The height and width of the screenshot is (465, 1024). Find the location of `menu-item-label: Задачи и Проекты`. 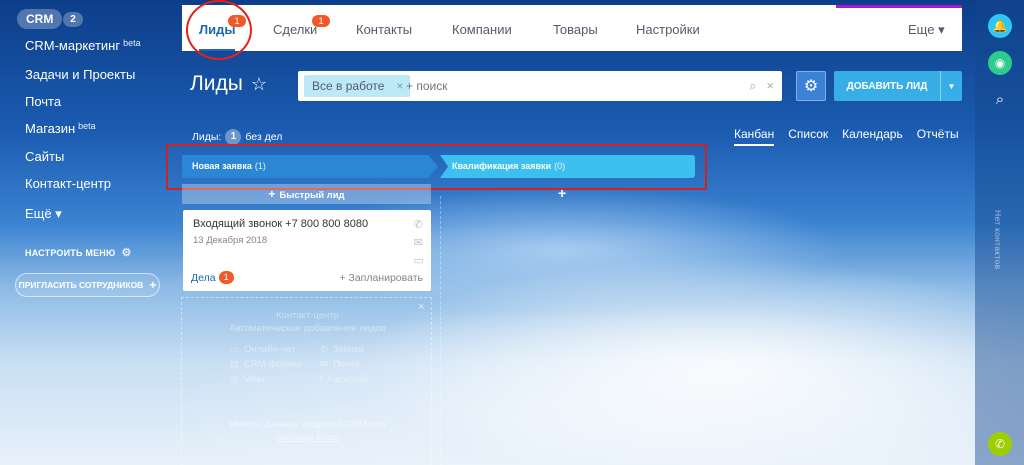

menu-item-label: Задачи и Проекты is located at coordinates (80, 74).